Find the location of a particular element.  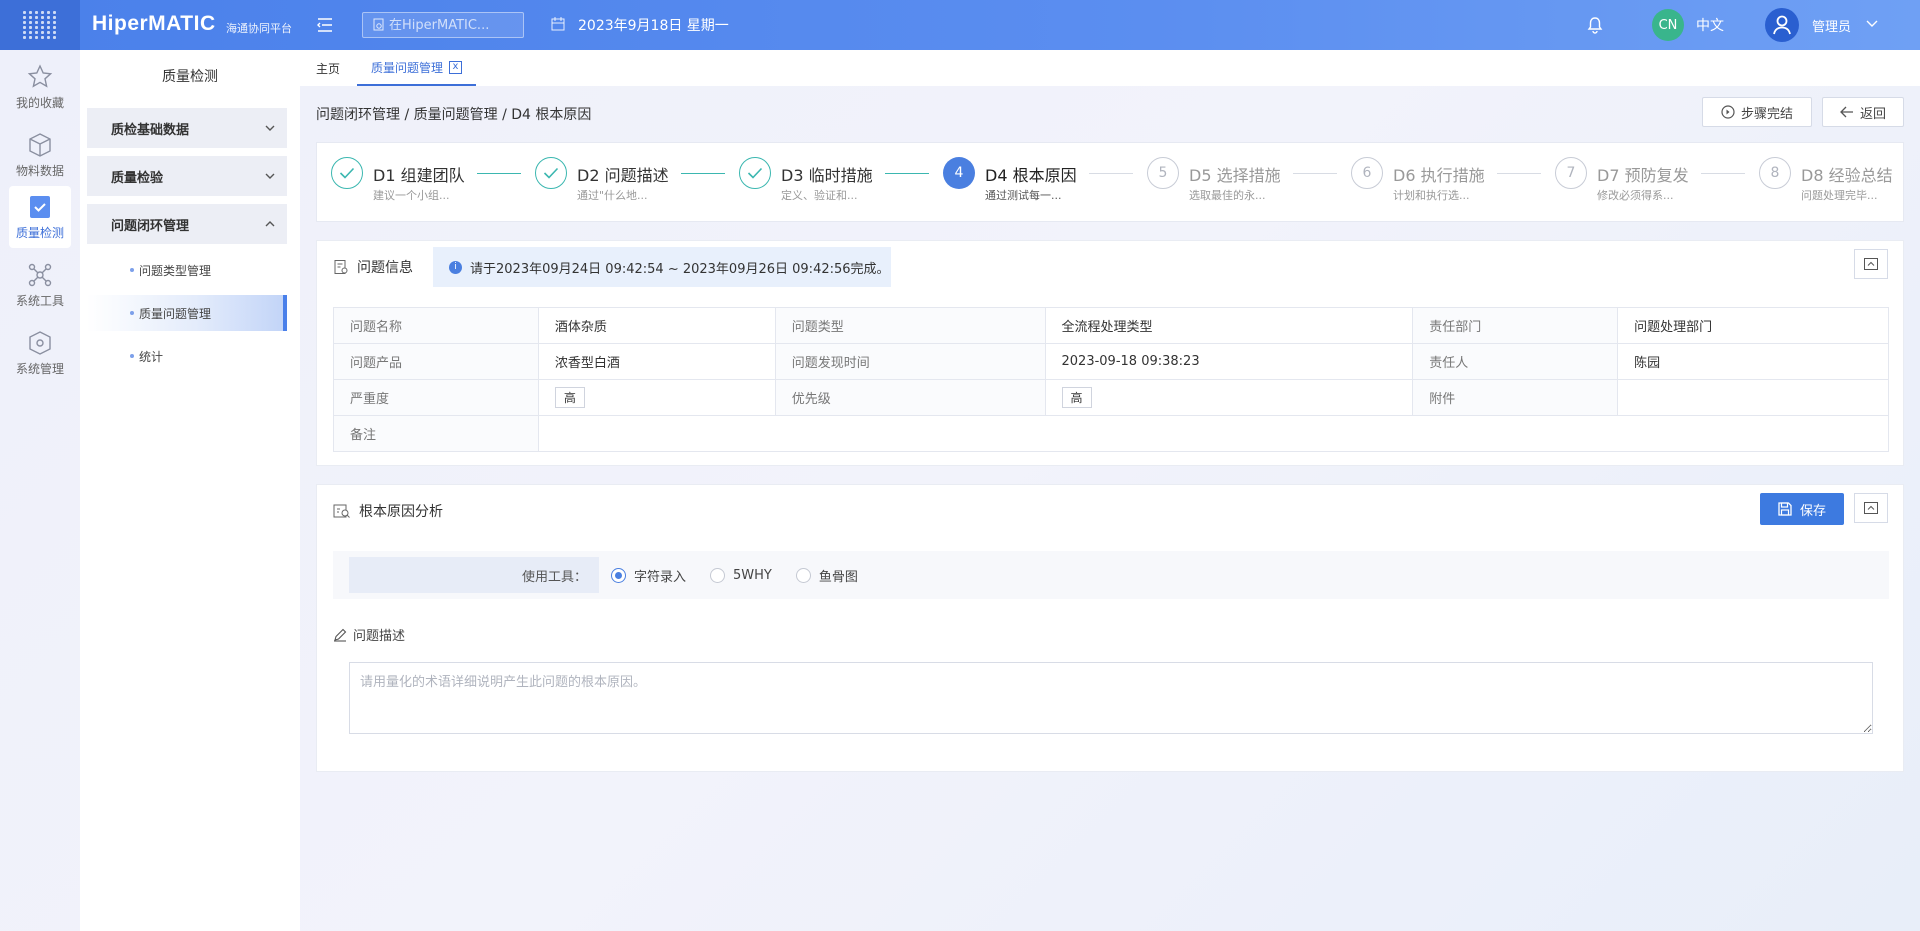

radio-5why: 5WHY is located at coordinates (741, 575).